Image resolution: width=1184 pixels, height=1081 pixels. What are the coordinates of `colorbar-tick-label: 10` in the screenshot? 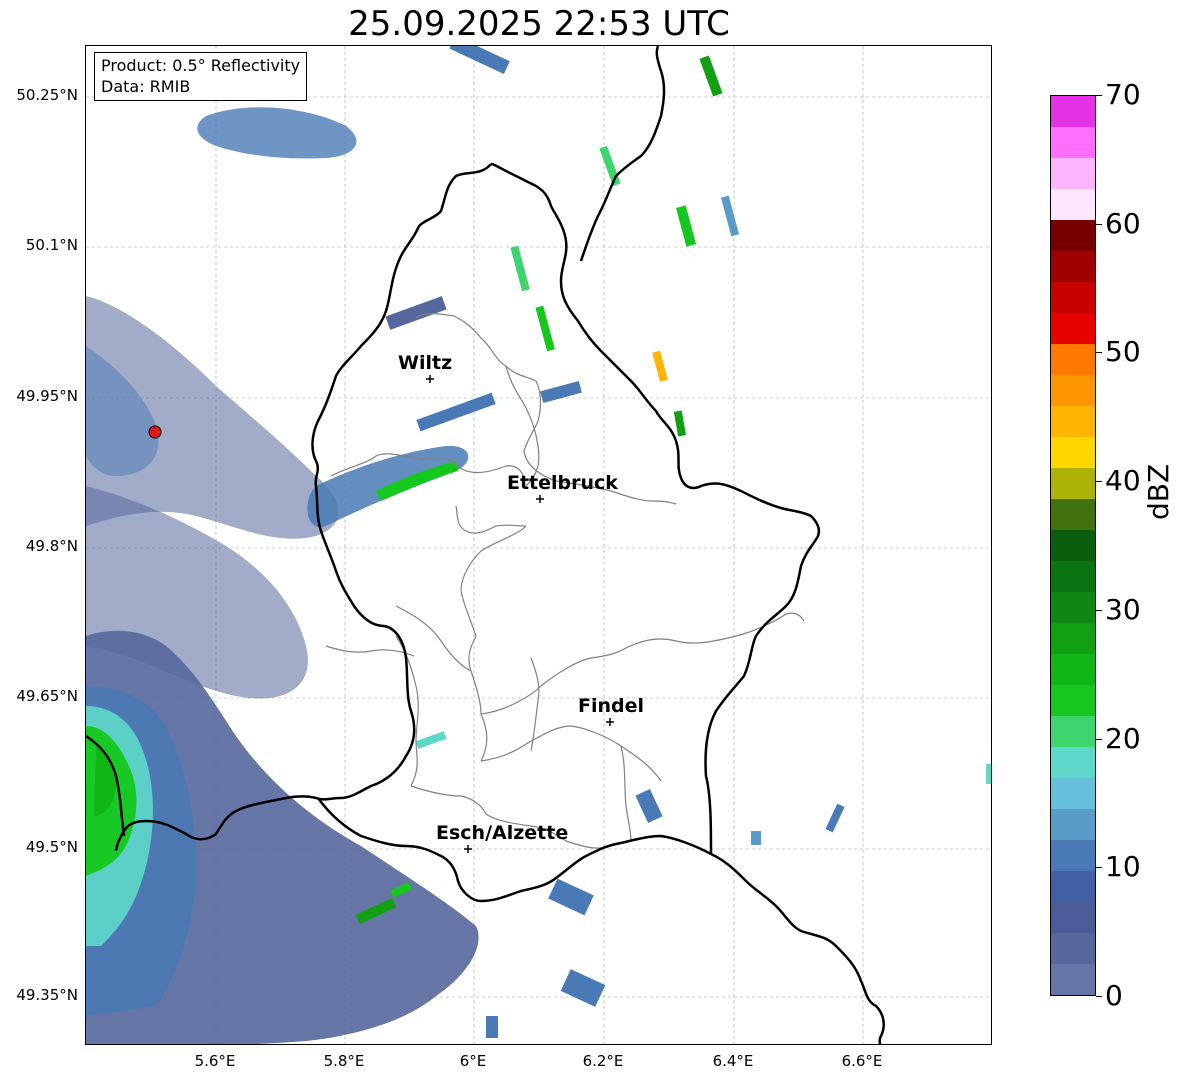 It's located at (1123, 867).